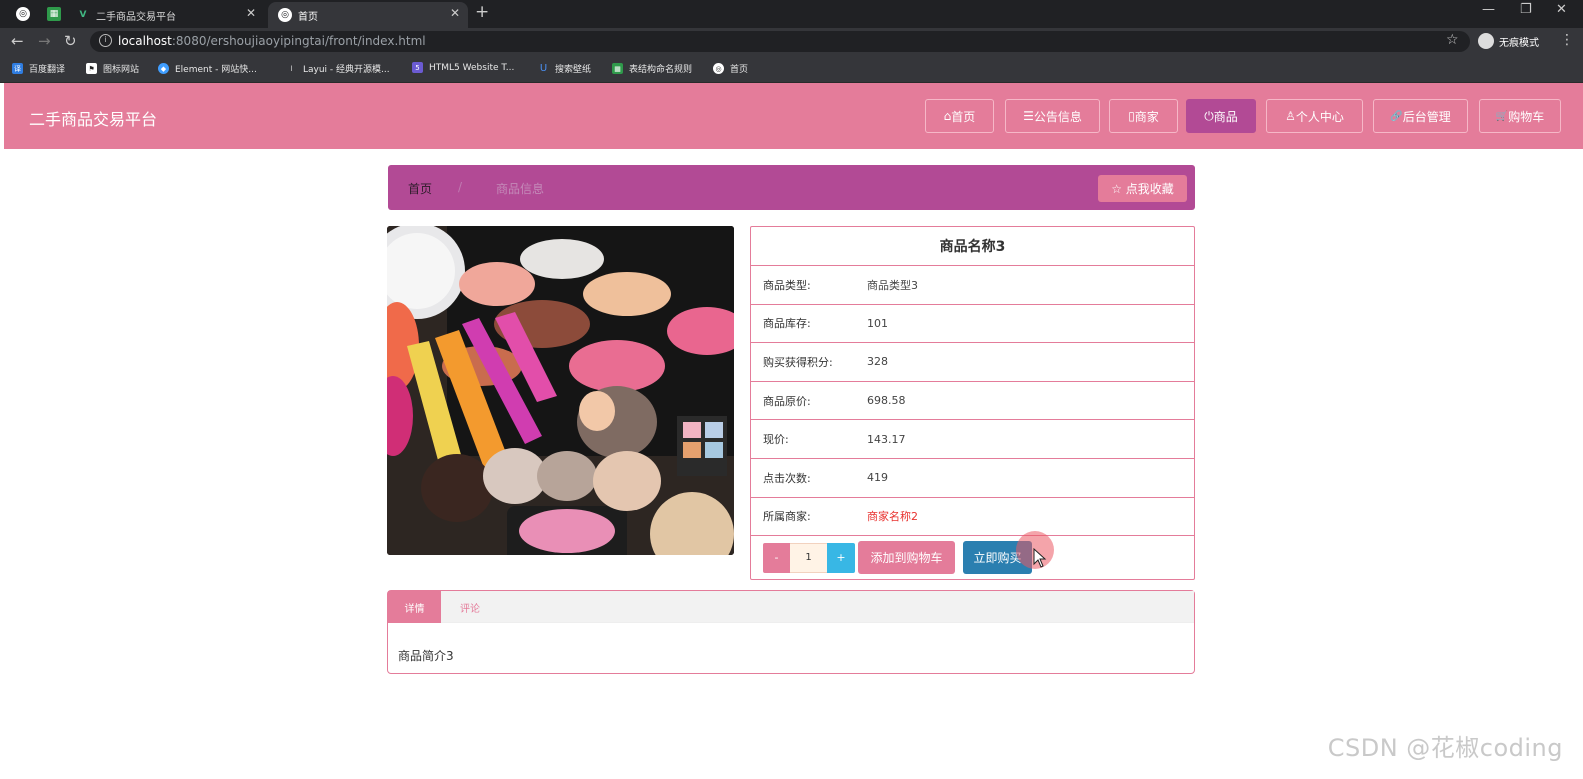 The image size is (1583, 779). What do you see at coordinates (841, 557) in the screenshot?
I see `quantity-increment-button: +` at bounding box center [841, 557].